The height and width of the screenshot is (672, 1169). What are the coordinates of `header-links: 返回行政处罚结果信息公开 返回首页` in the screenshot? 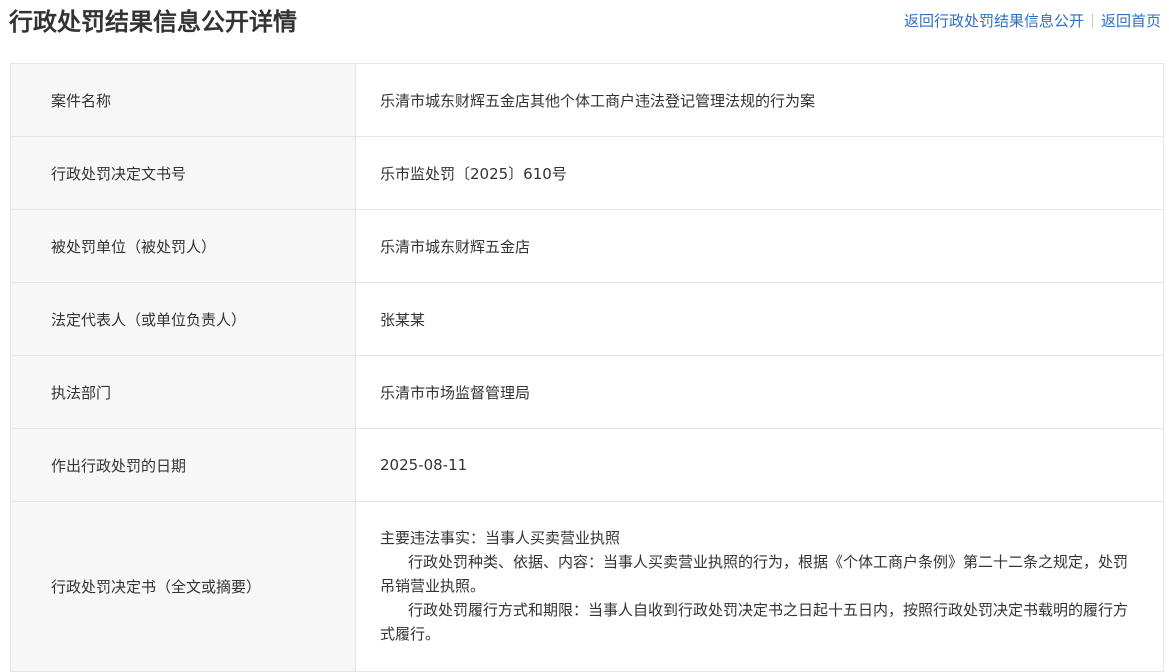 It's located at (1032, 21).